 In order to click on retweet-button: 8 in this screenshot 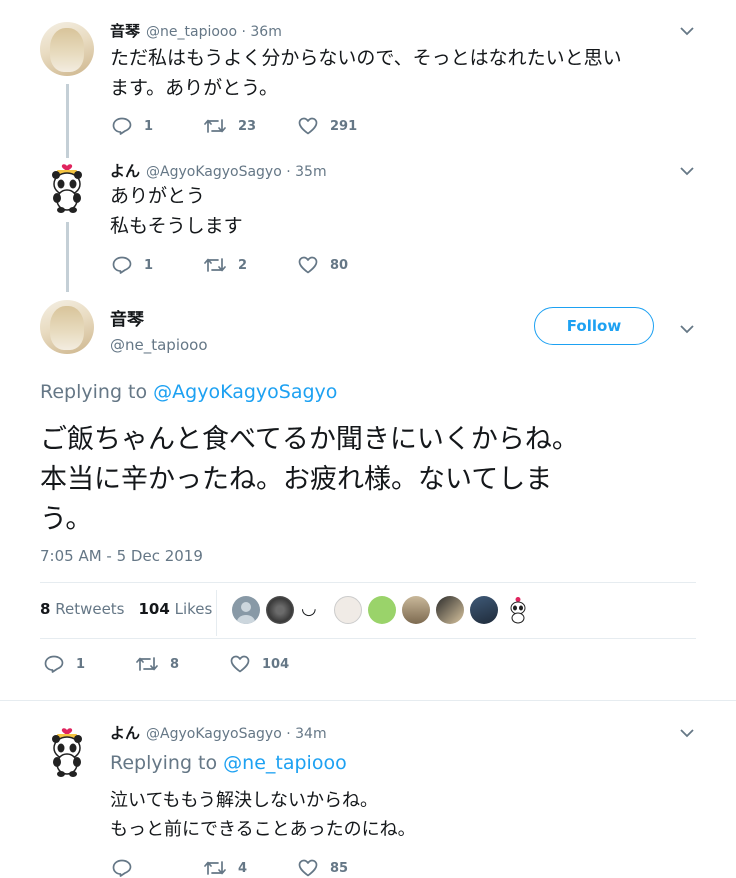, I will do `click(157, 664)`.